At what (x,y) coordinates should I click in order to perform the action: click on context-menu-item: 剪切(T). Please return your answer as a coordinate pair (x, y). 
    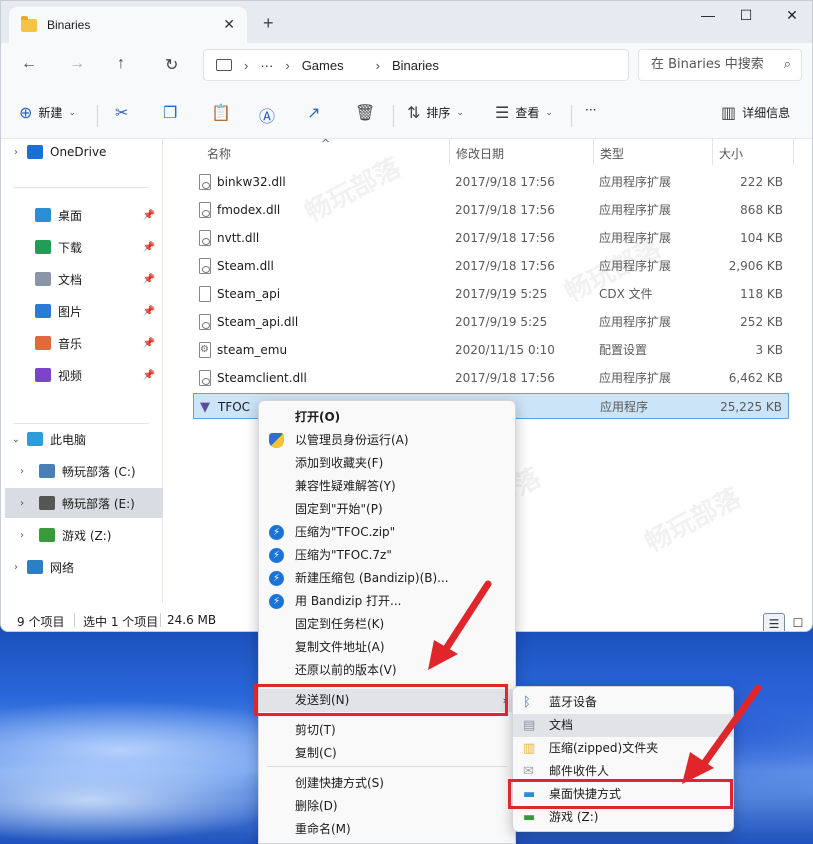
    Looking at the image, I should click on (387, 730).